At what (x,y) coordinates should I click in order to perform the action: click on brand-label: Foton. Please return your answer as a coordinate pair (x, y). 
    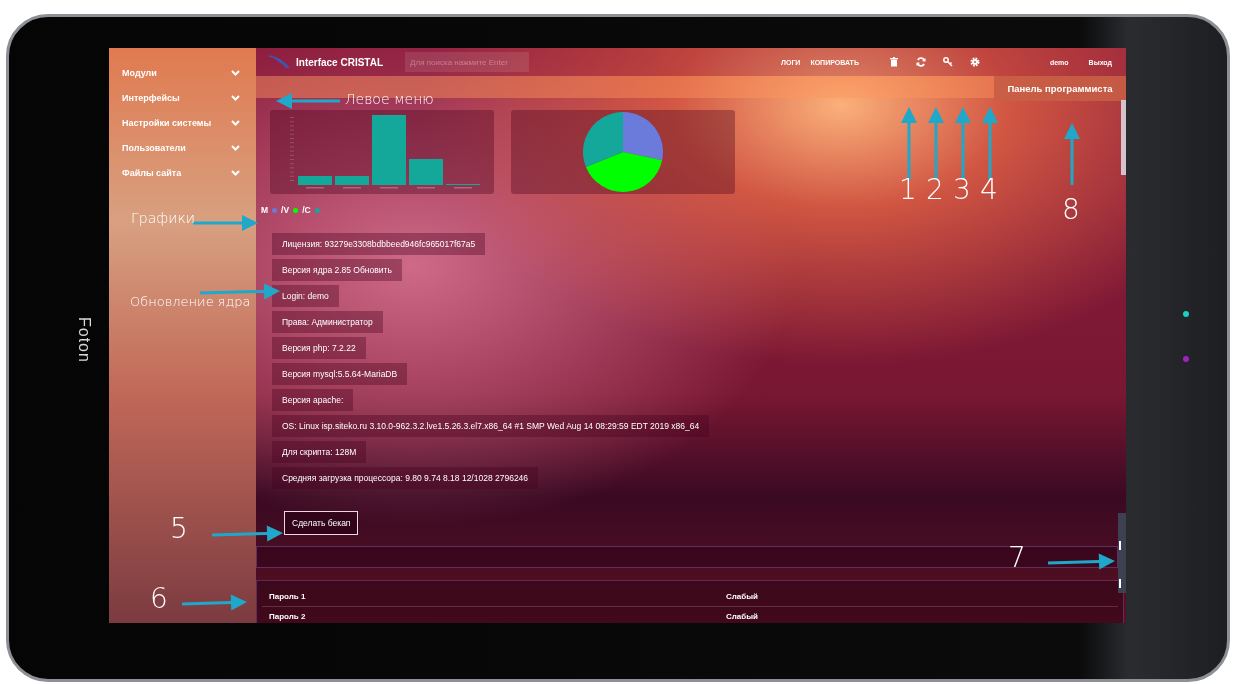
    Looking at the image, I should click on (84, 340).